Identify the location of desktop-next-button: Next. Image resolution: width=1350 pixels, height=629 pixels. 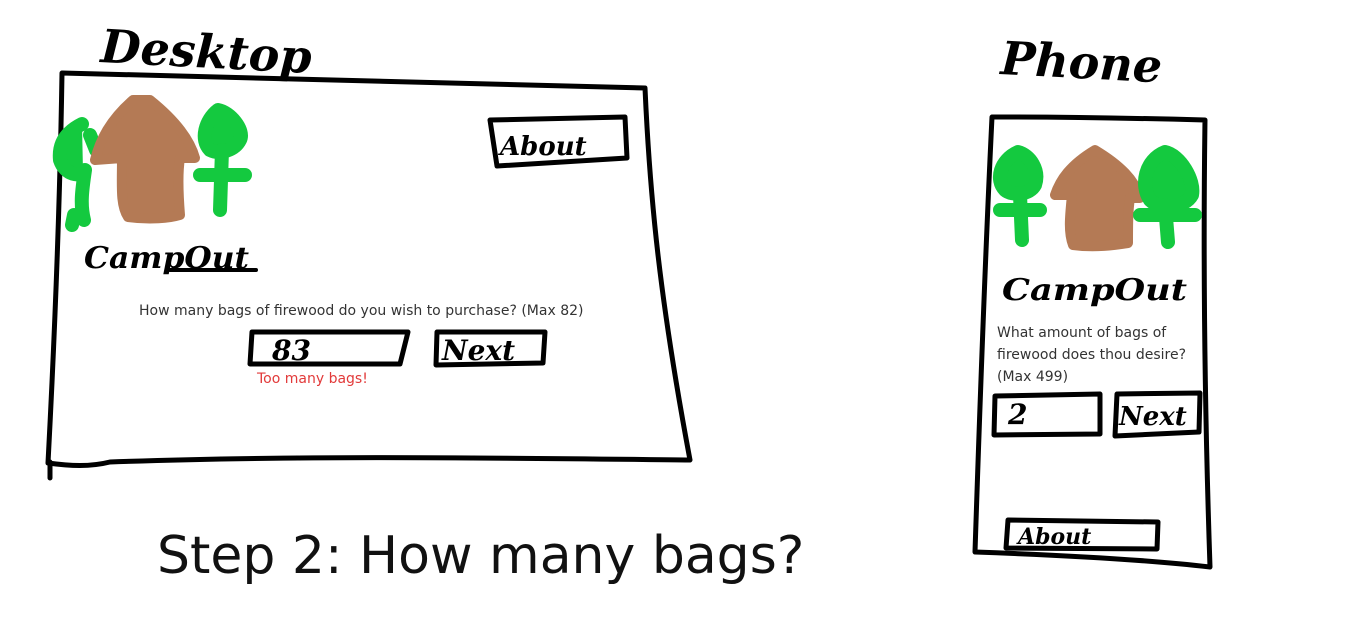
(490, 348).